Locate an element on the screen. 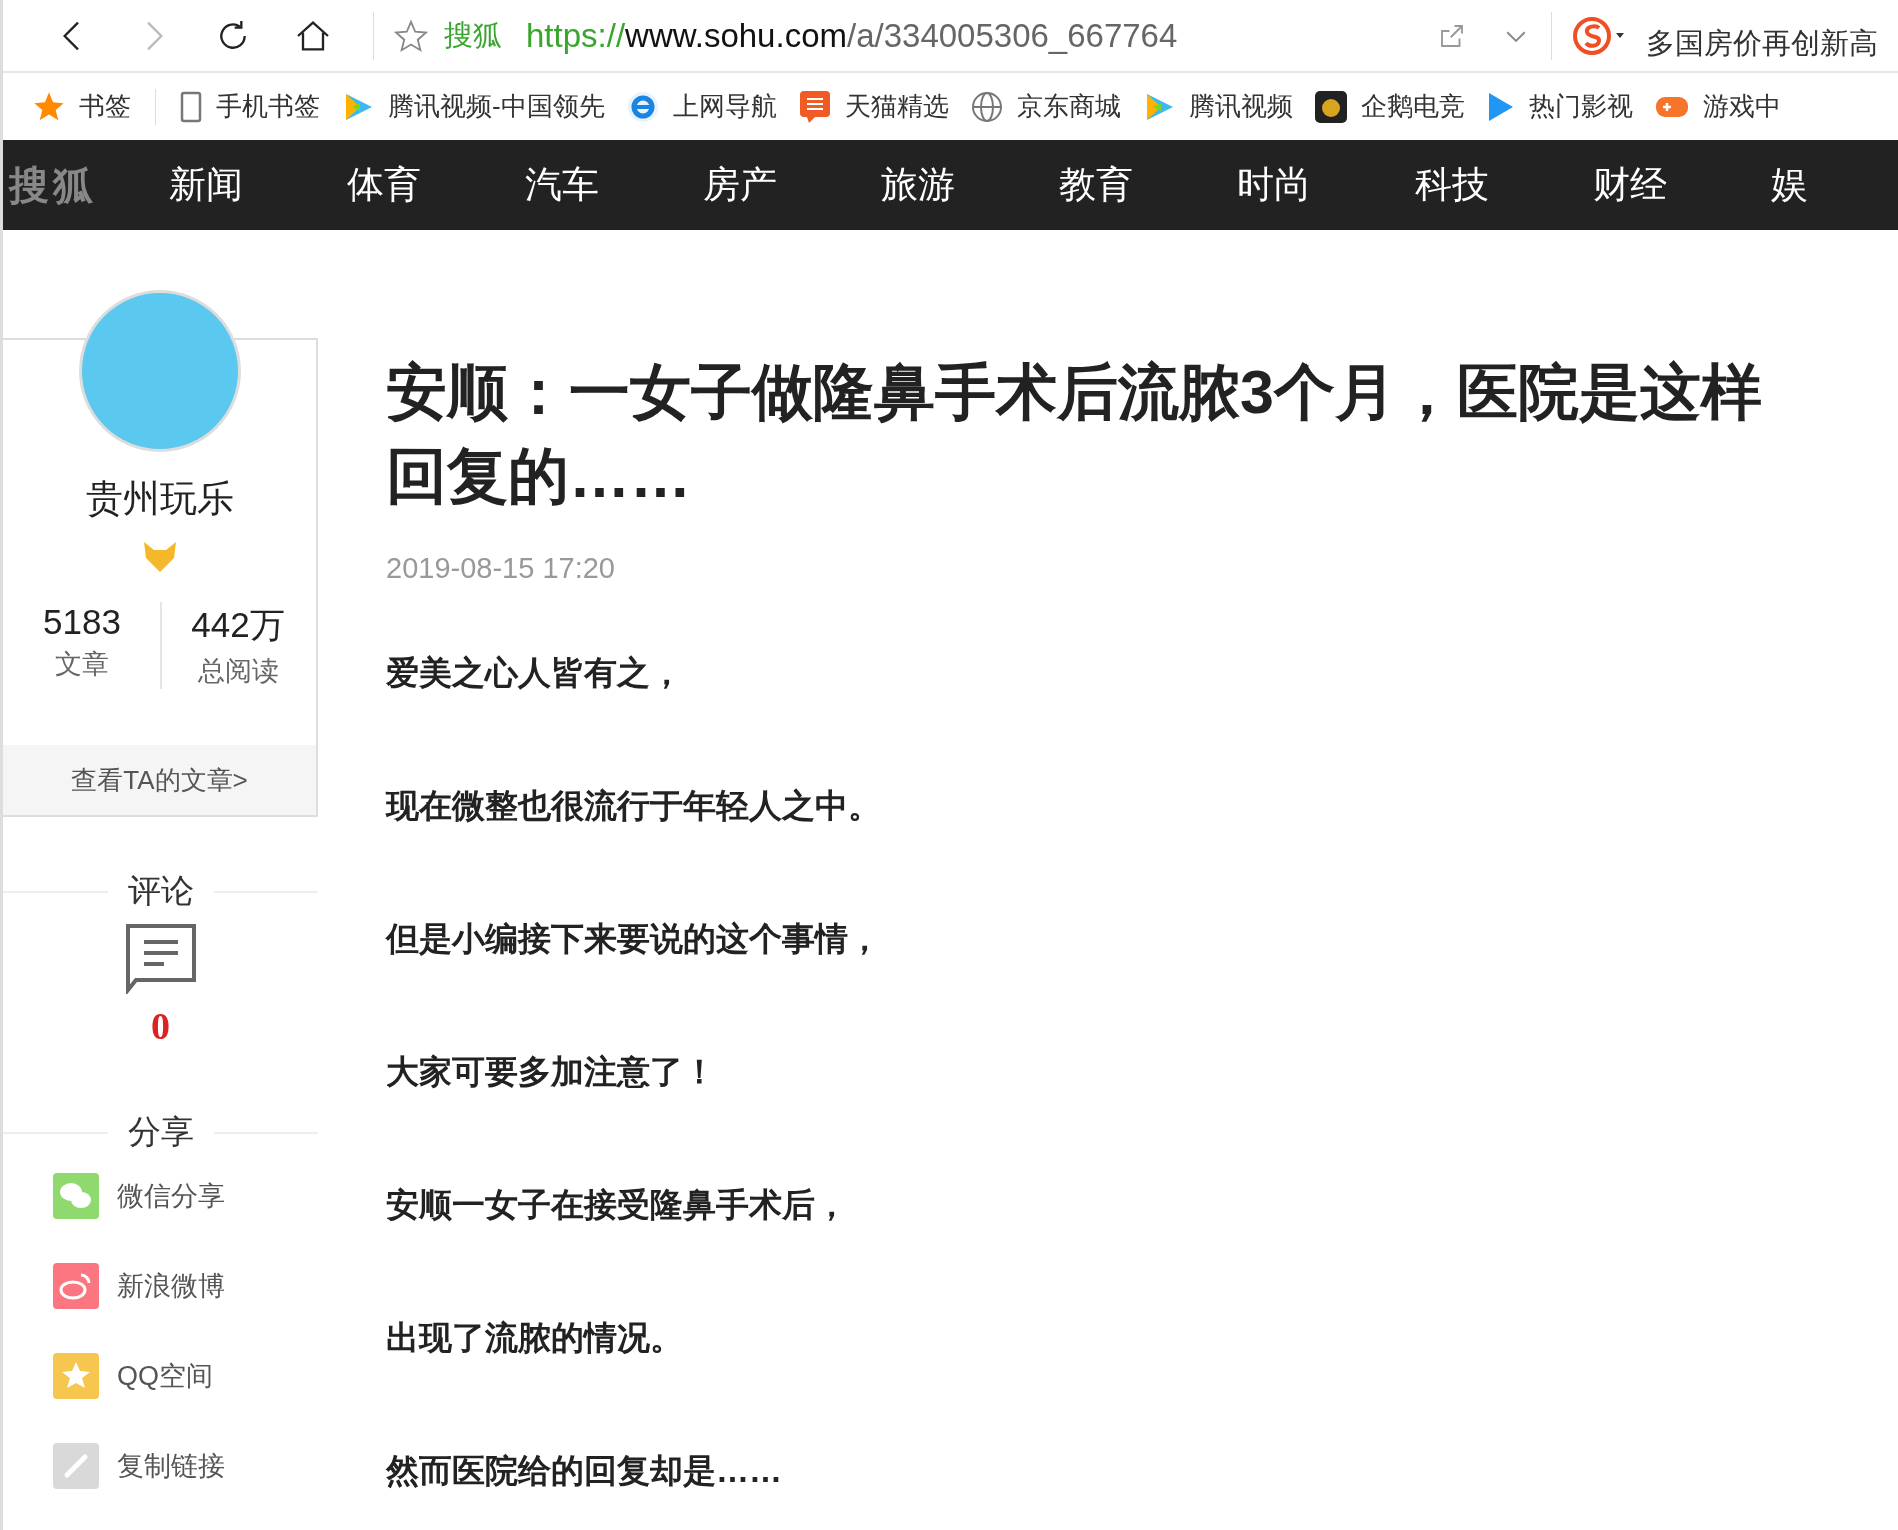 The height and width of the screenshot is (1530, 1898). share-option: 新浪微博 is located at coordinates (185, 1286).